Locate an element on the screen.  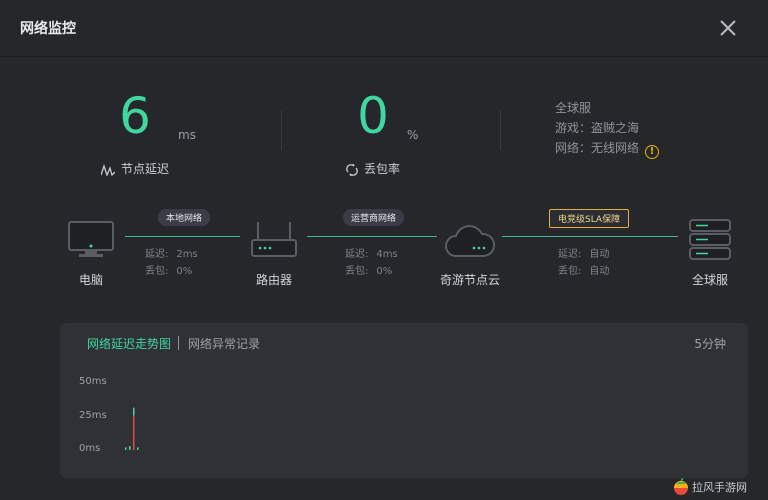
tab-network-anomalies: 网络异常记录 is located at coordinates (224, 343).